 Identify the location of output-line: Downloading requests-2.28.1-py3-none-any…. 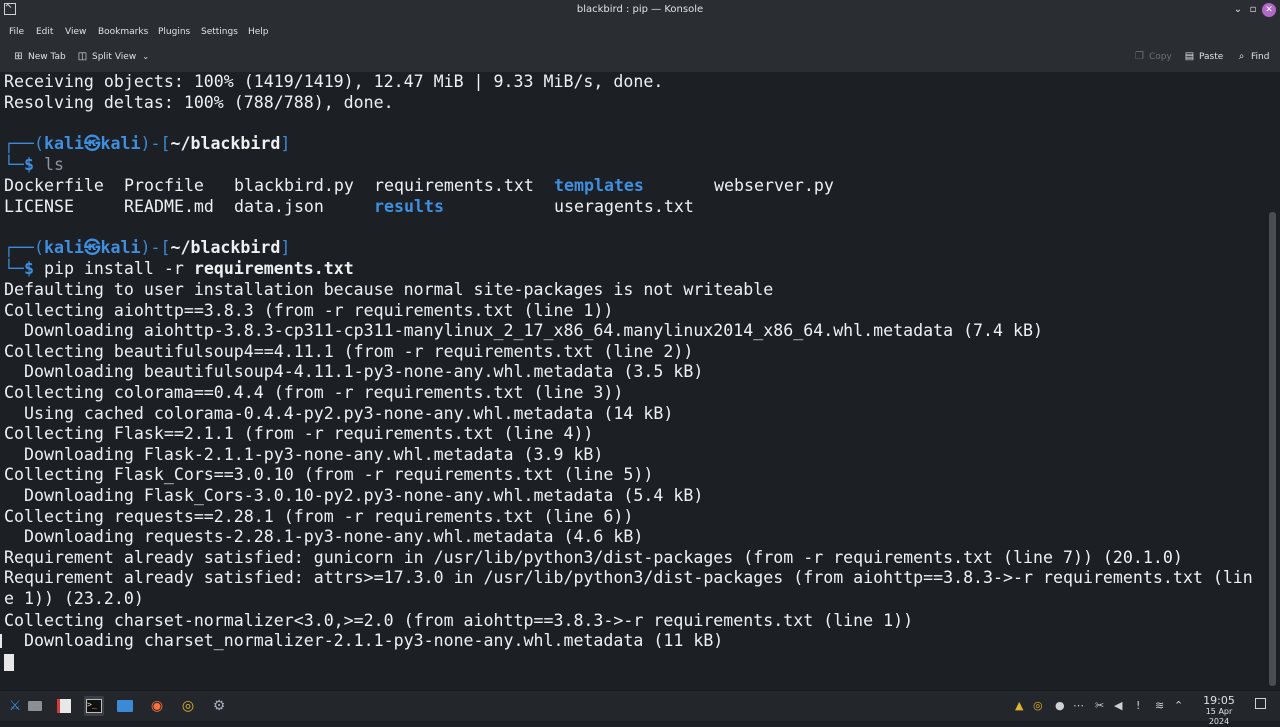
(324, 537).